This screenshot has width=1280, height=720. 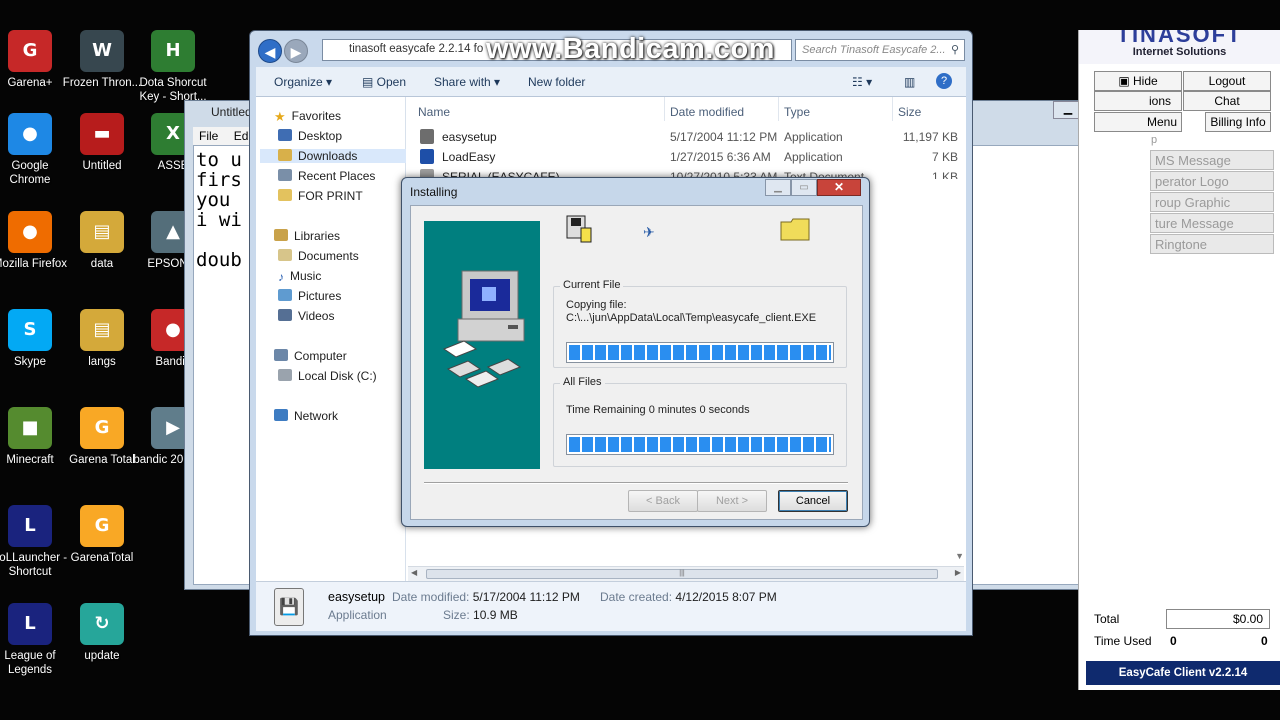 What do you see at coordinates (1138, 81) in the screenshot?
I see `hide-button: ▣ Hide` at bounding box center [1138, 81].